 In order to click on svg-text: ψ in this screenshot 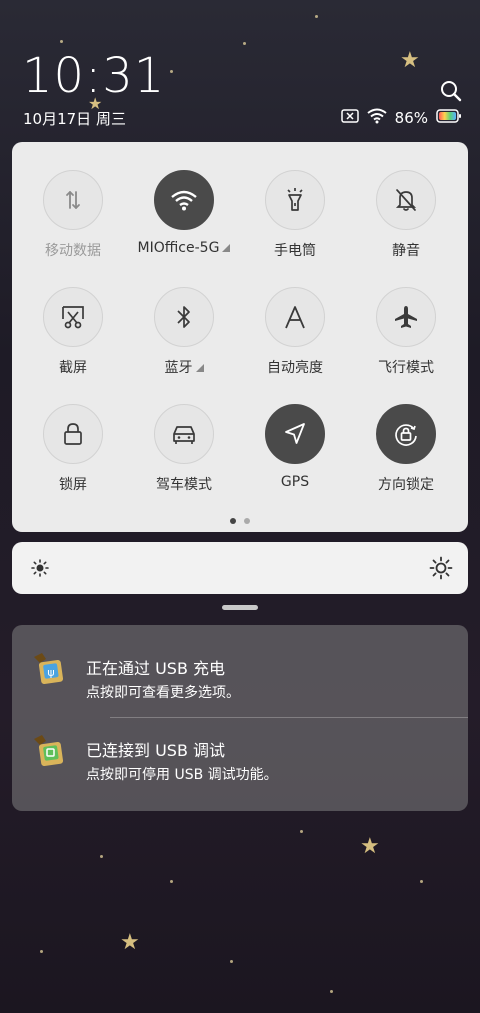, I will do `click(50, 672)`.